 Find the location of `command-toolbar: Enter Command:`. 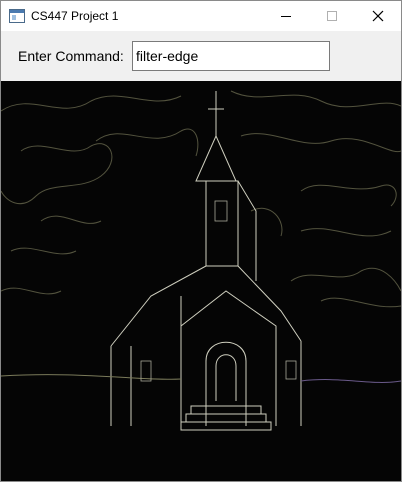

command-toolbar: Enter Command: is located at coordinates (201, 56).